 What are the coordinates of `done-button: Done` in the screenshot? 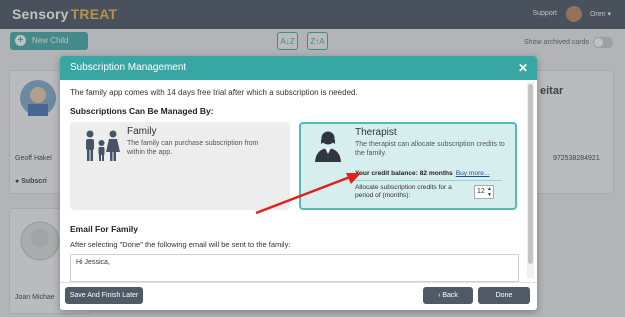 It's located at (504, 295).